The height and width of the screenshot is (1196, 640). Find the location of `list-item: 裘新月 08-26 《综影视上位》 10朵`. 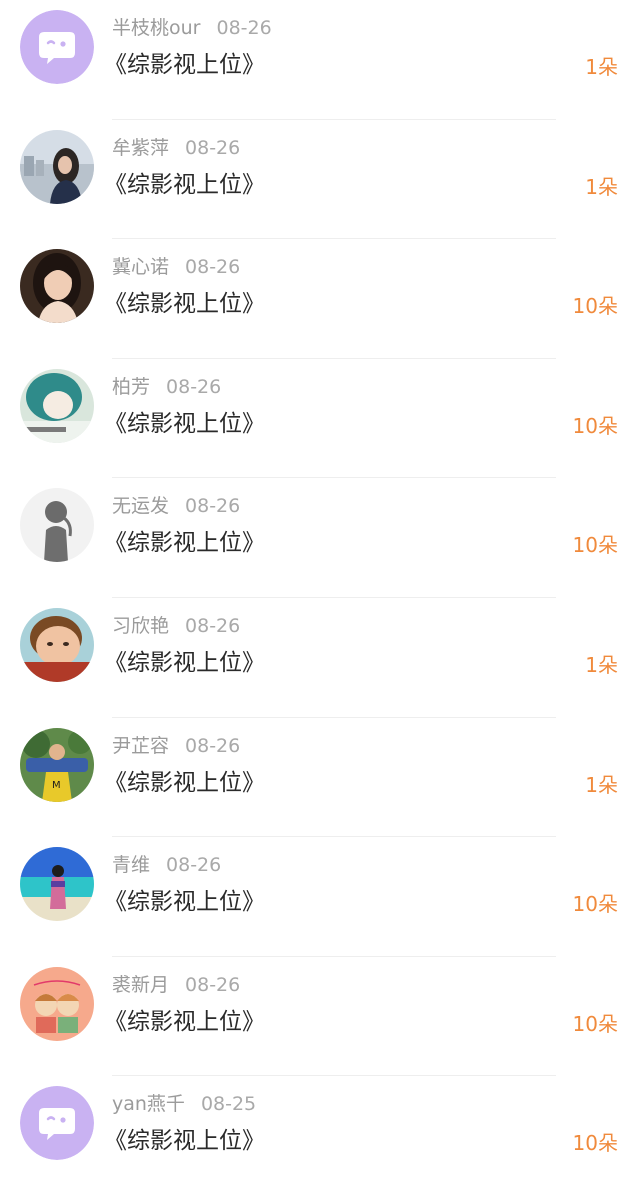

list-item: 裘新月 08-26 《综影视上位》 10朵 is located at coordinates (320, 1017).